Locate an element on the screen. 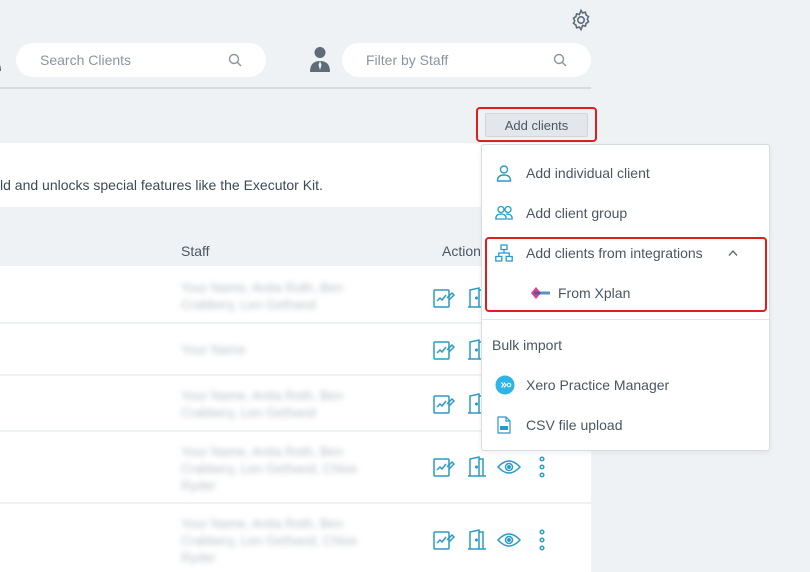 This screenshot has width=810, height=572. add-clients-highlight: Add clients is located at coordinates (536, 124).